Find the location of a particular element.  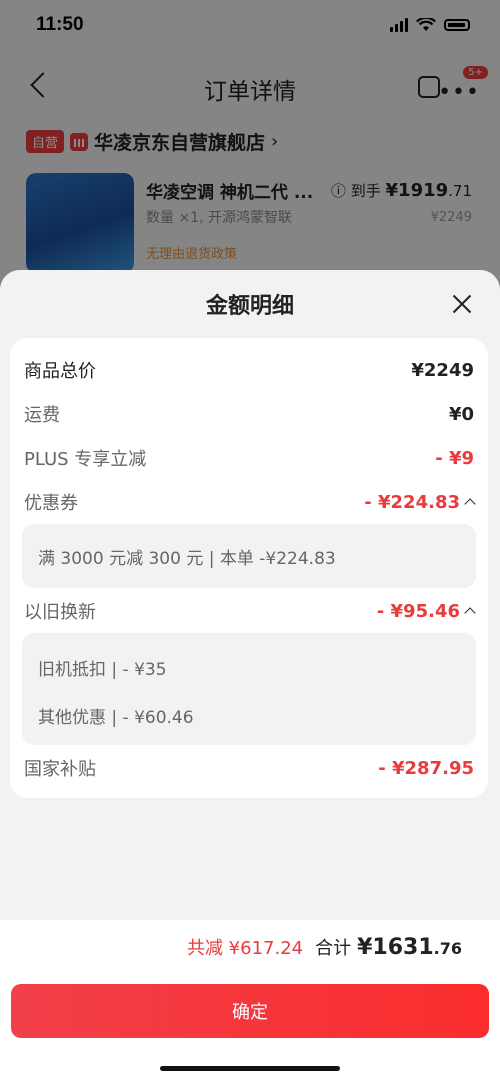

close-icon is located at coordinates (462, 304).